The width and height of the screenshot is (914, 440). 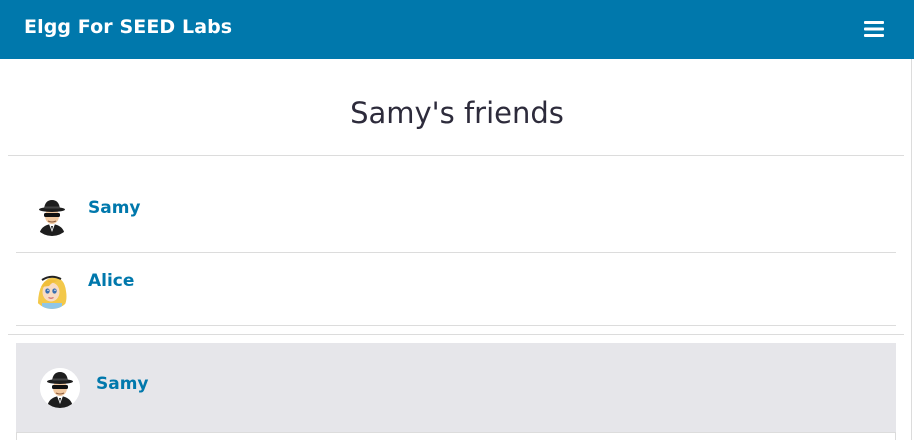 I want to click on site-title-link: Elgg For SEED Labs, so click(x=128, y=27).